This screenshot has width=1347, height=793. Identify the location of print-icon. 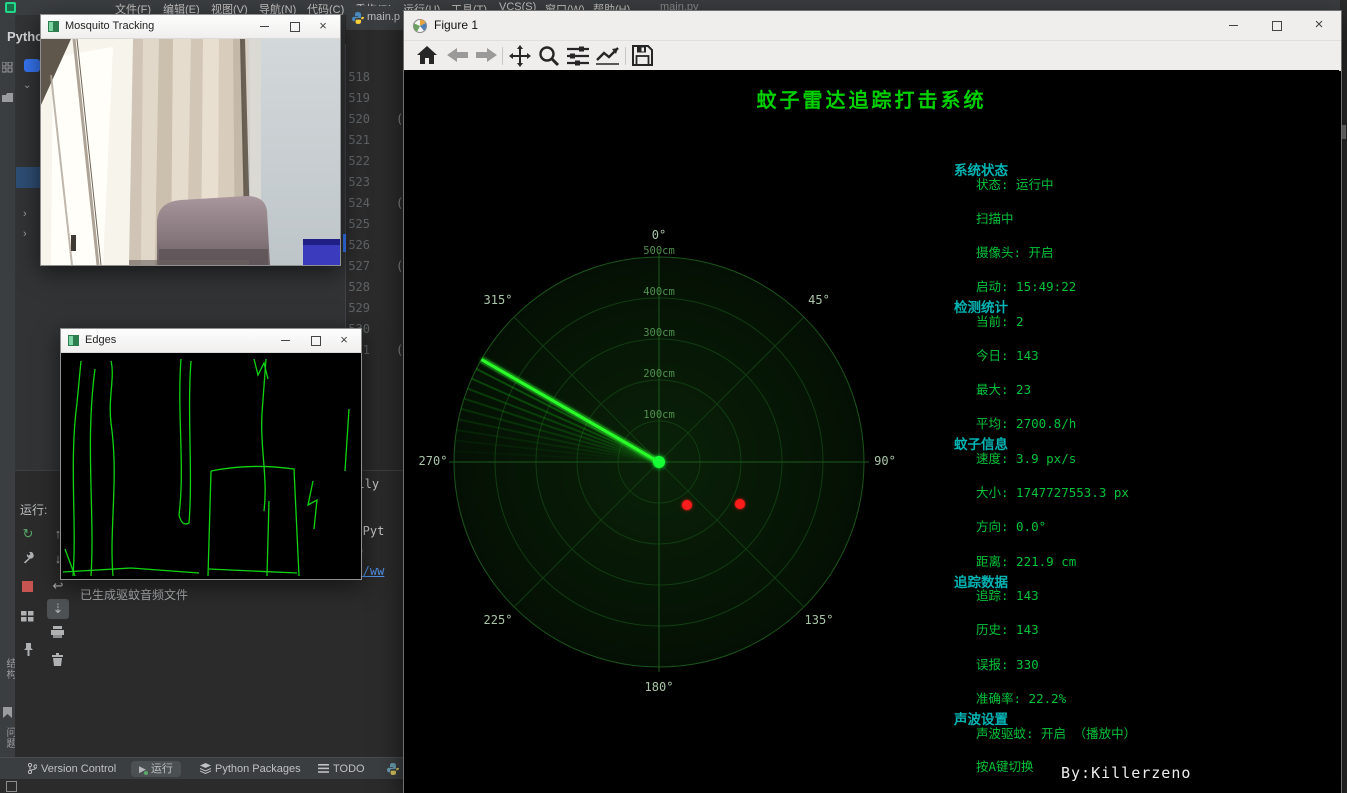
(57, 632).